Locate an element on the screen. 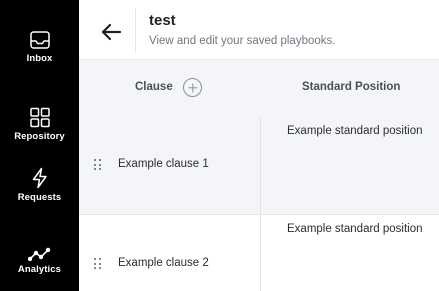 This screenshot has width=439, height=291. sidebar-item-requests: Requests is located at coordinates (39, 185).